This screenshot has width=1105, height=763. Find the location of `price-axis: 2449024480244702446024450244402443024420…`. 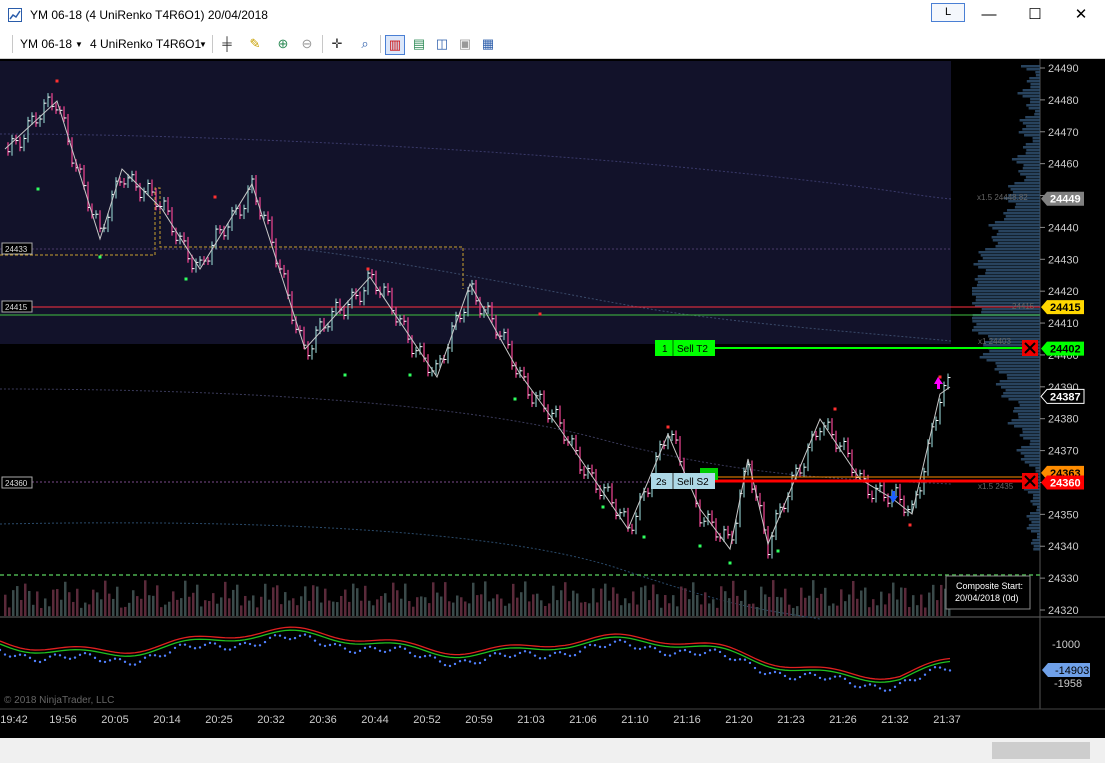

price-axis: 2449024480244702446024450244402443024420… is located at coordinates (1059, 340).